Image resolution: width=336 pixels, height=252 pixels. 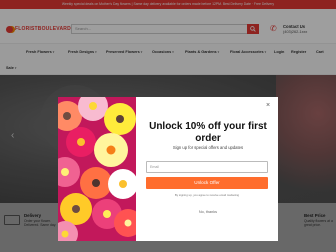 What do you see at coordinates (207, 167) in the screenshot?
I see `email-field: Email` at bounding box center [207, 167].